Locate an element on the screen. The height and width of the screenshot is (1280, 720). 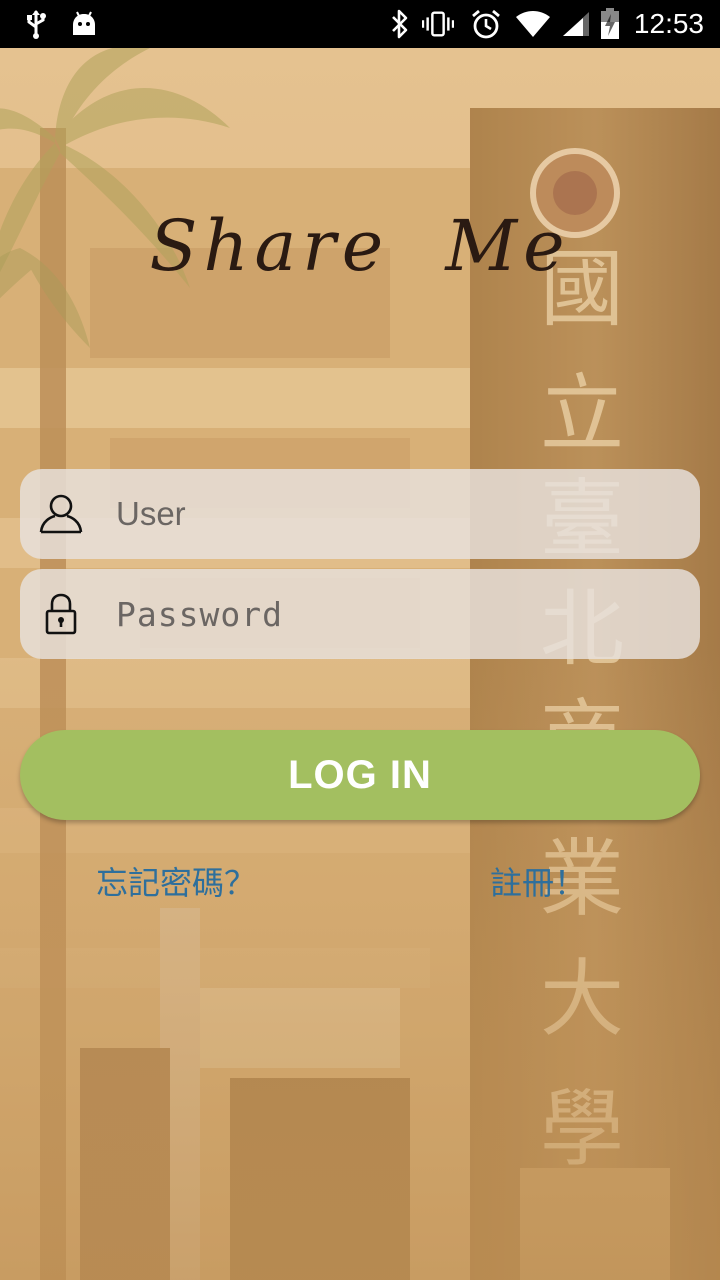
usb-icon is located at coordinates (36, 24).